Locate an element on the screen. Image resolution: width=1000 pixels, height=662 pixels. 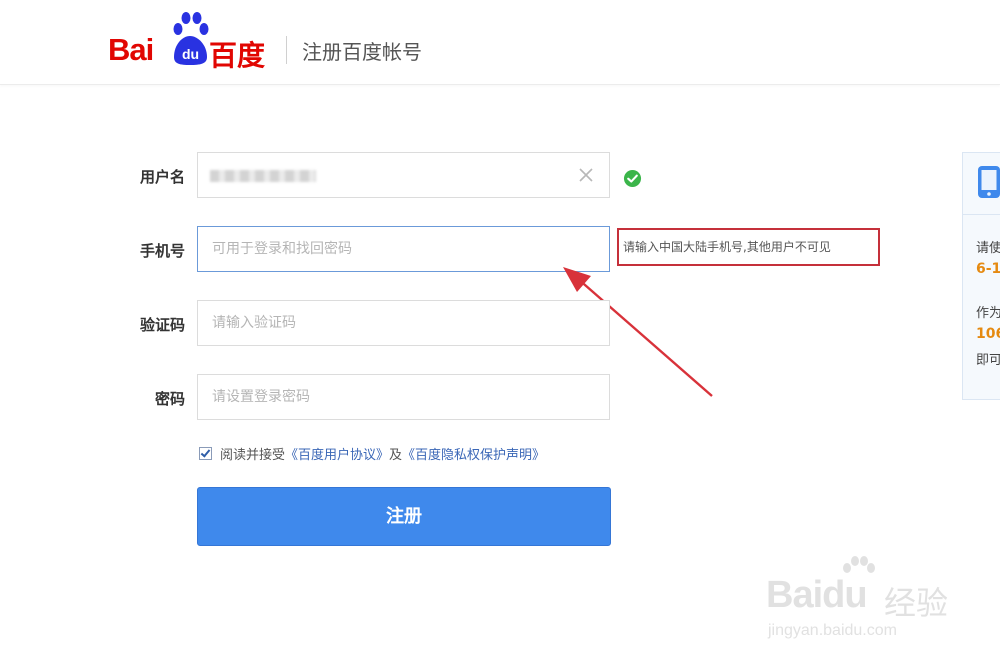
privacy-statement-link: 《百度隐私权保护声明》 is located at coordinates (473, 455).